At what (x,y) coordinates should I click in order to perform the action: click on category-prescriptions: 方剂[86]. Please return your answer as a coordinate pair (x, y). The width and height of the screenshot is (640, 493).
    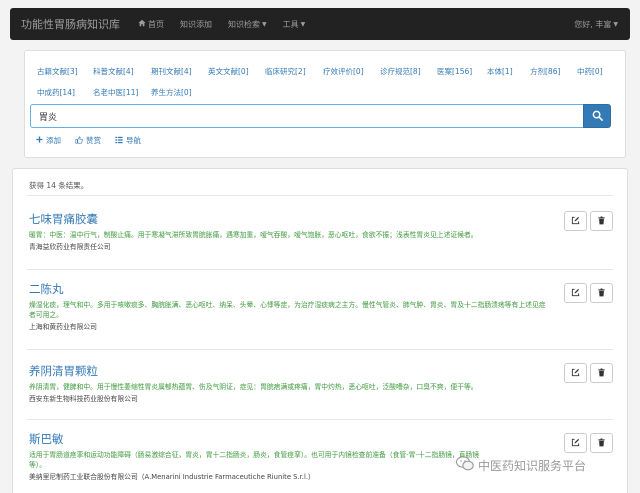
    Looking at the image, I should click on (545, 71).